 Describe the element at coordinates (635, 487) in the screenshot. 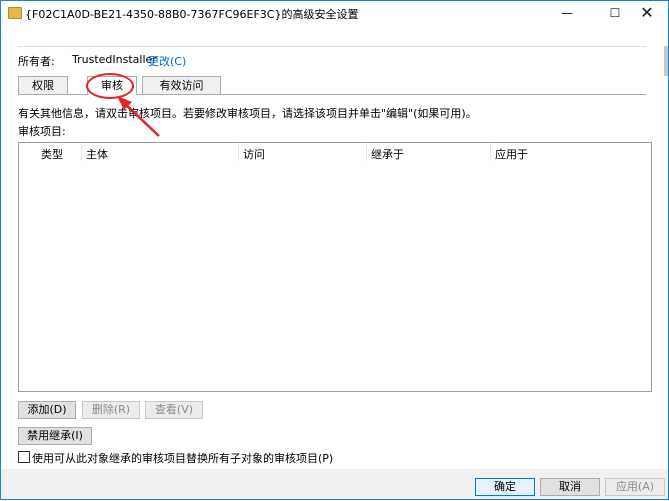

I see `apply-button: 应用(A)` at that location.